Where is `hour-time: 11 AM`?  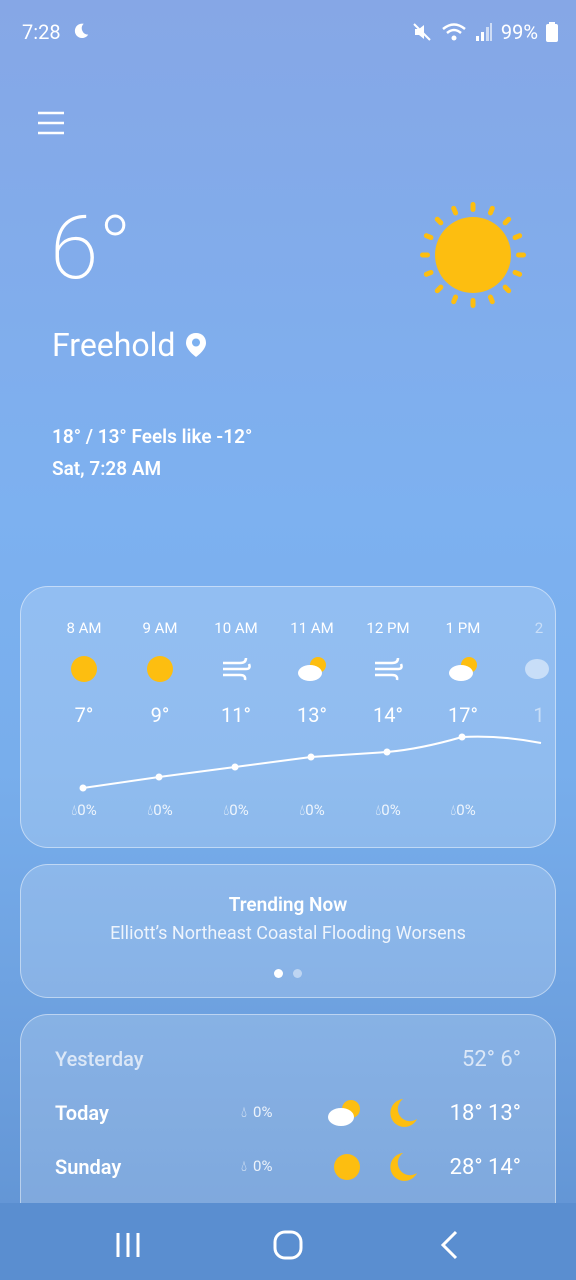 hour-time: 11 AM is located at coordinates (312, 628).